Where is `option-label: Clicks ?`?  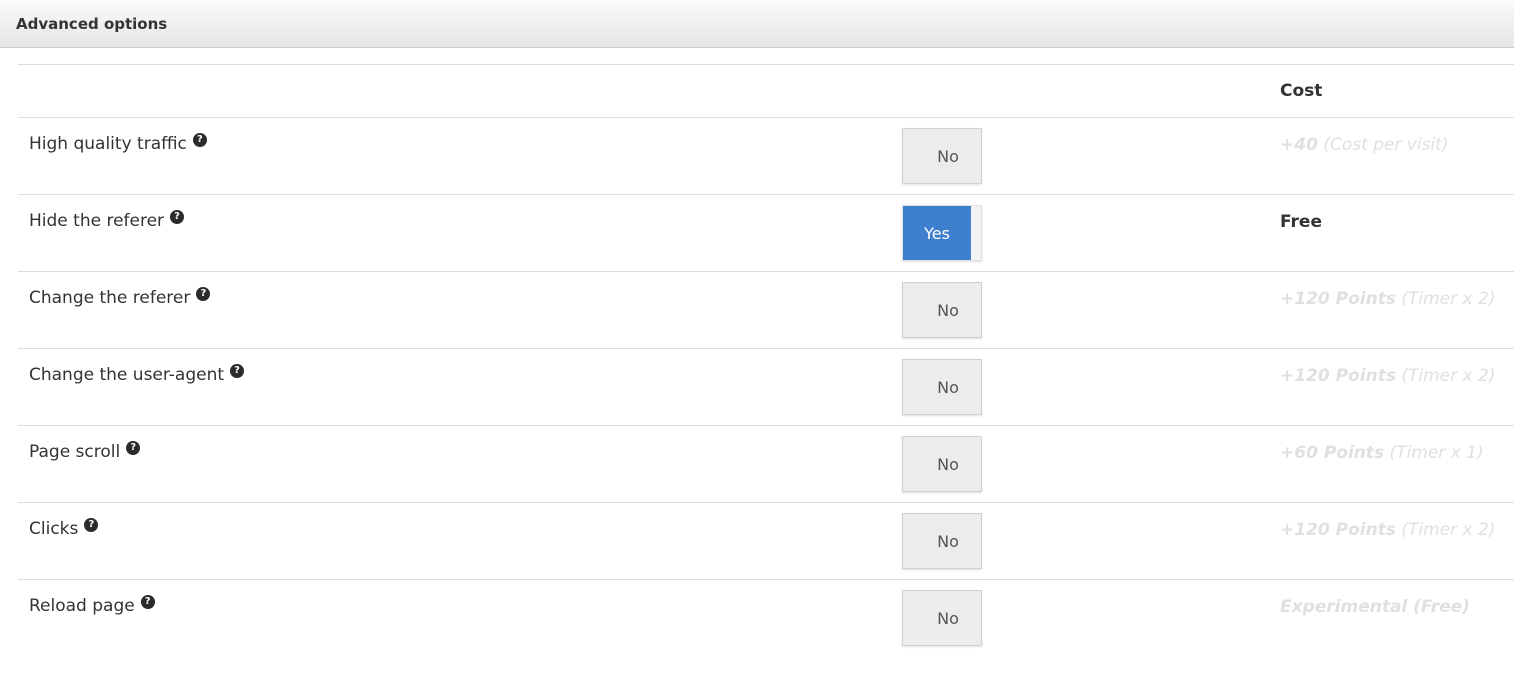 option-label: Clicks ? is located at coordinates (64, 528).